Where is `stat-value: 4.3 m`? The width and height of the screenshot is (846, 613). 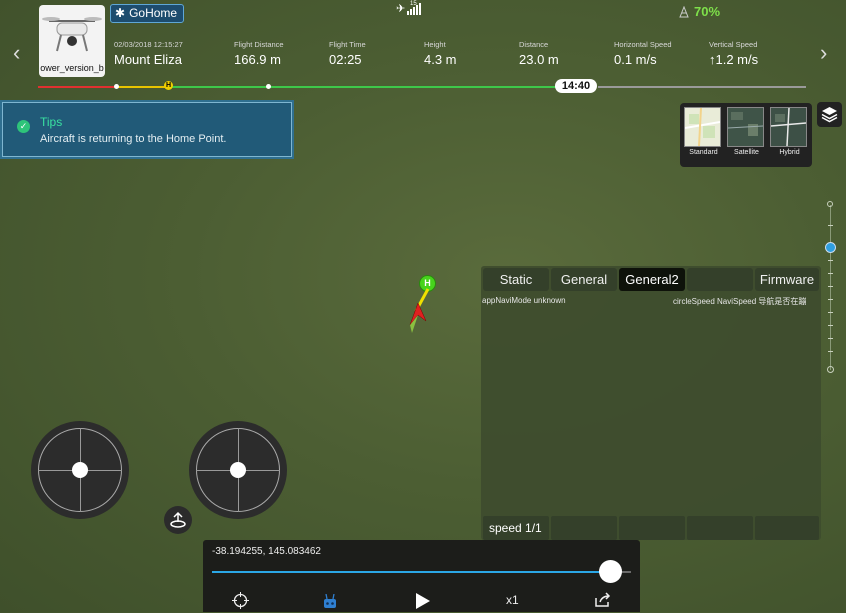
stat-value: 4.3 m is located at coordinates (440, 59).